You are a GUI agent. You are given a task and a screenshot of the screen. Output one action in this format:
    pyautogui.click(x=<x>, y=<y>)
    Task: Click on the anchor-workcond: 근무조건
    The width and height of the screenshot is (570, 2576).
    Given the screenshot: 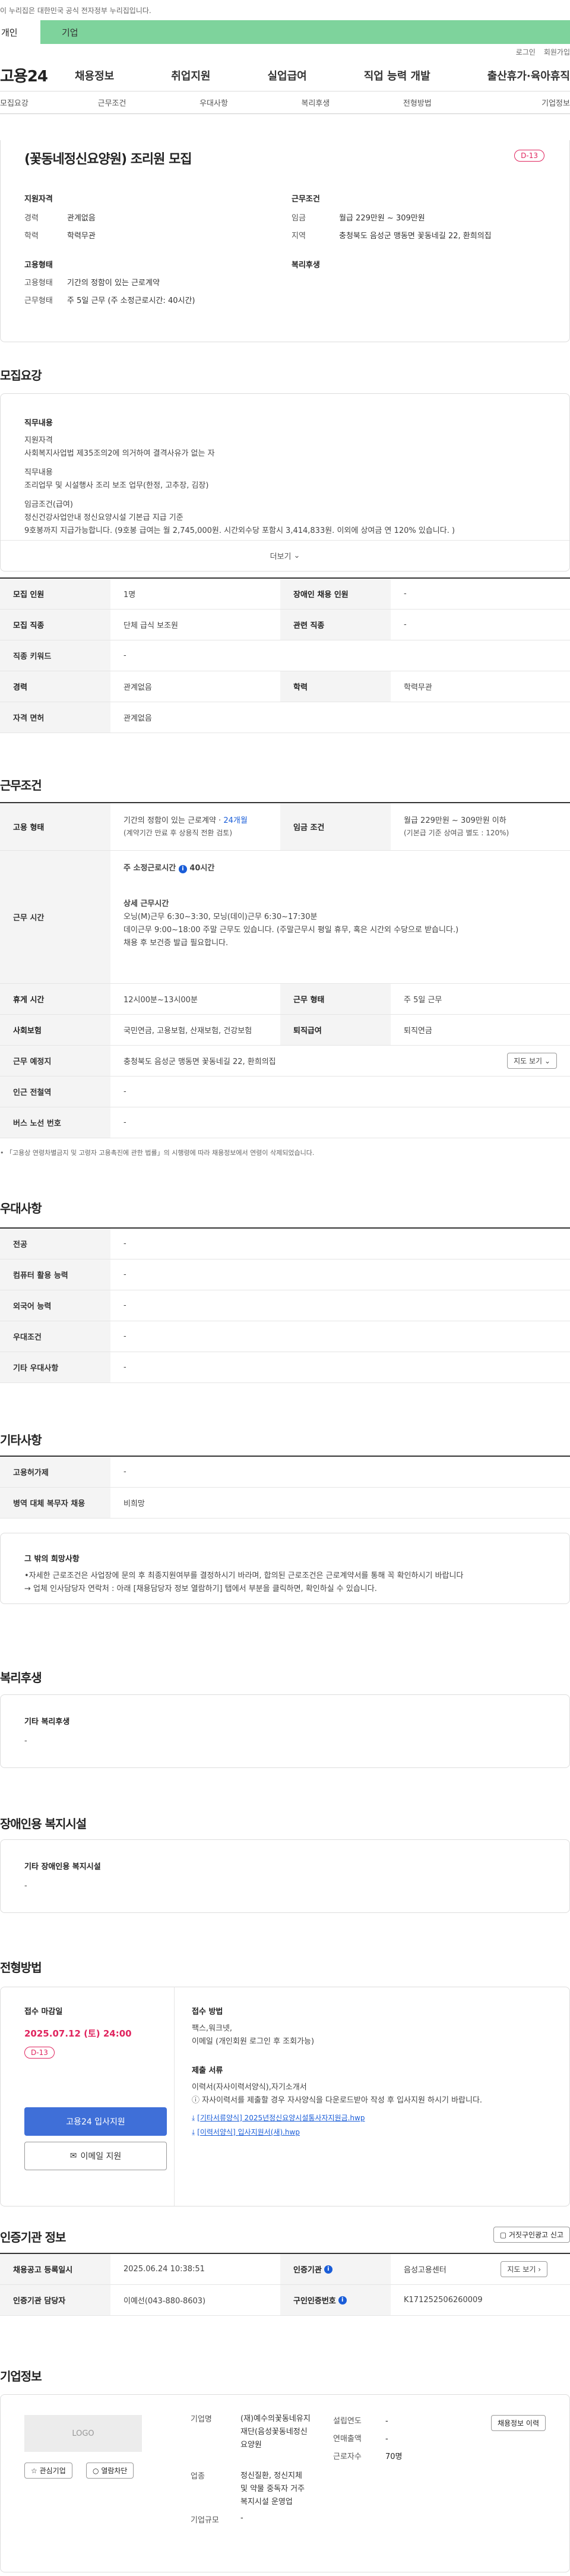 What is the action you would take?
    pyautogui.click(x=112, y=102)
    